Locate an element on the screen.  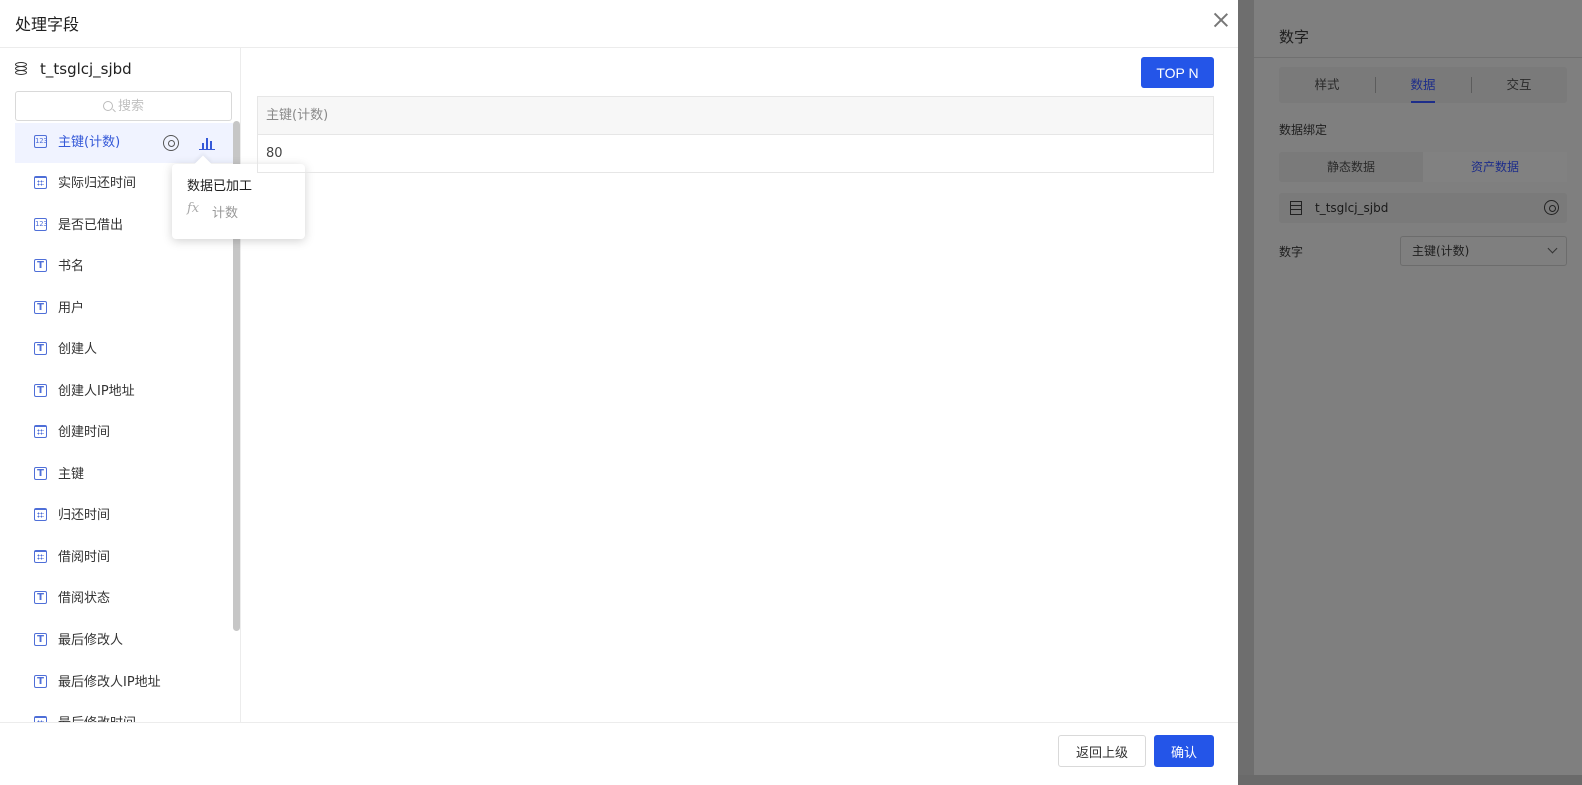
number-field-label: 数字 is located at coordinates (1291, 252).